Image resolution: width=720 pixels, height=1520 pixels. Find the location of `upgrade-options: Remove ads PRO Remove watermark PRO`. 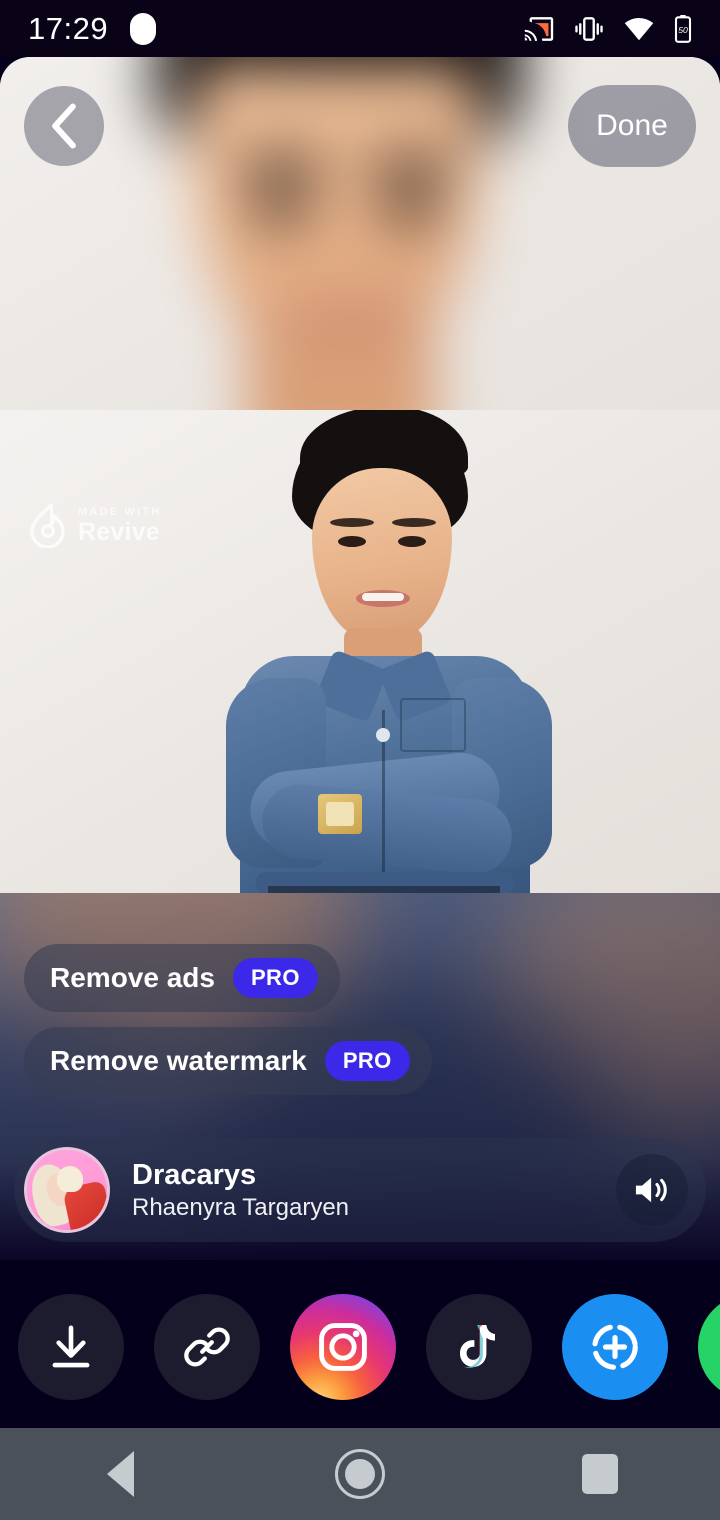

upgrade-options: Remove ads PRO Remove watermark PRO is located at coordinates (360, 1027).